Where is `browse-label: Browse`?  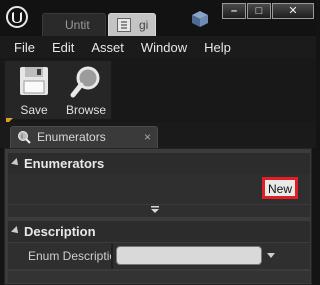 browse-label: Browse is located at coordinates (85, 110).